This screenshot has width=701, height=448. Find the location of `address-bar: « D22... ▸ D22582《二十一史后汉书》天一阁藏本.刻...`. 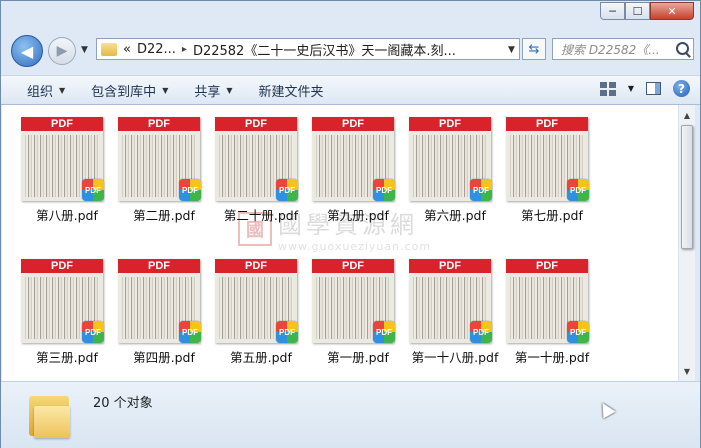

address-bar: « D22... ▸ D22582《二十一史后汉书》天一阁藏本.刻... is located at coordinates (308, 49).